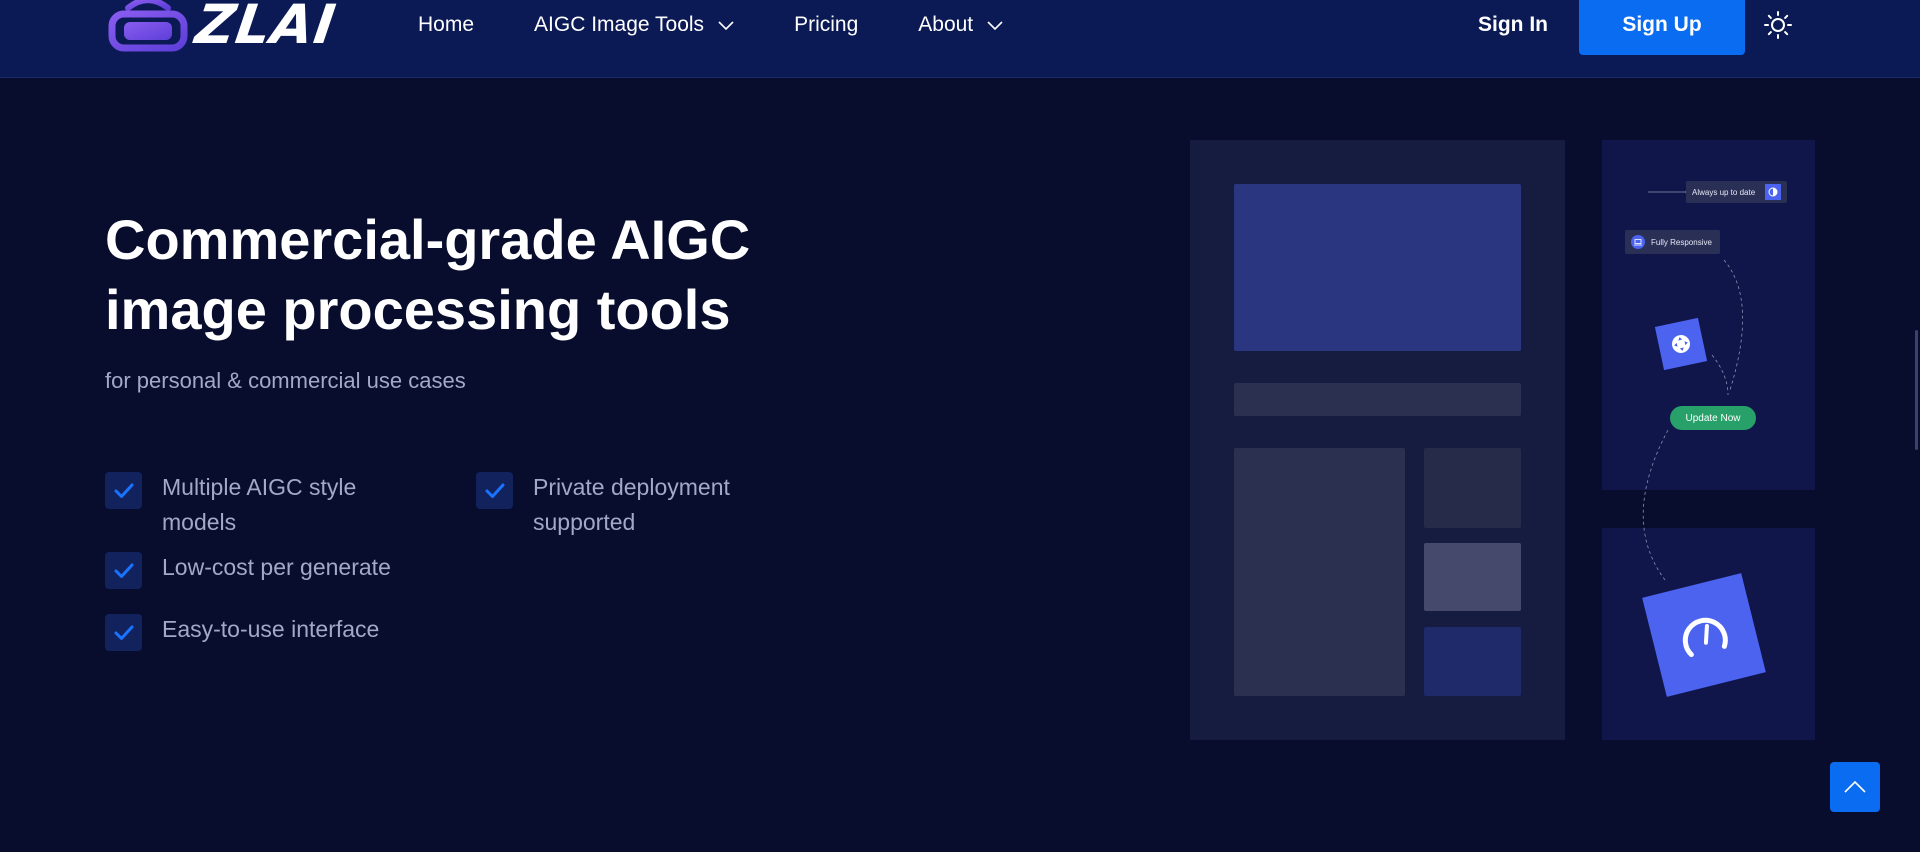  Describe the element at coordinates (631, 505) in the screenshot. I see `feature-text: Private deployment supported` at that location.